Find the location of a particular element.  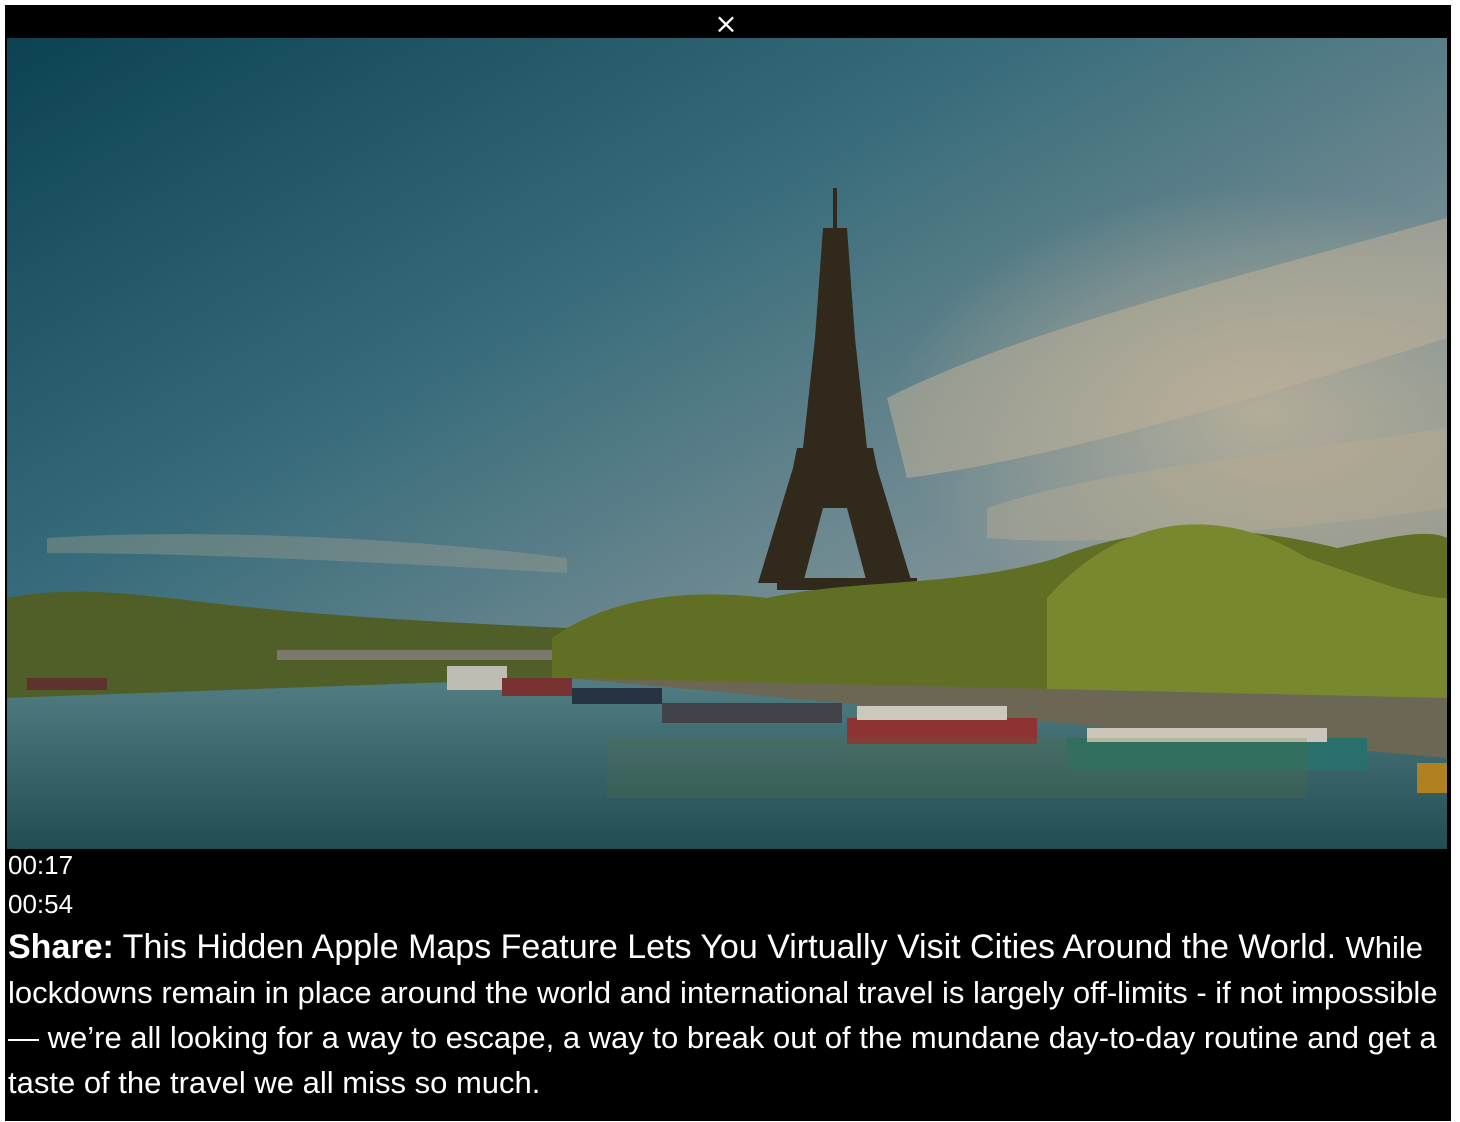

modal-header: × is located at coordinates (728, 22).